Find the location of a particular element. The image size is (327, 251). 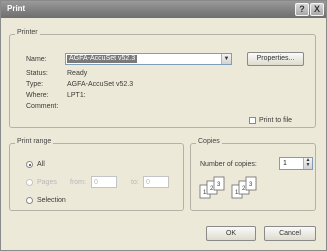

type-value: AGFA-AccuSet v52.3 is located at coordinates (100, 84).